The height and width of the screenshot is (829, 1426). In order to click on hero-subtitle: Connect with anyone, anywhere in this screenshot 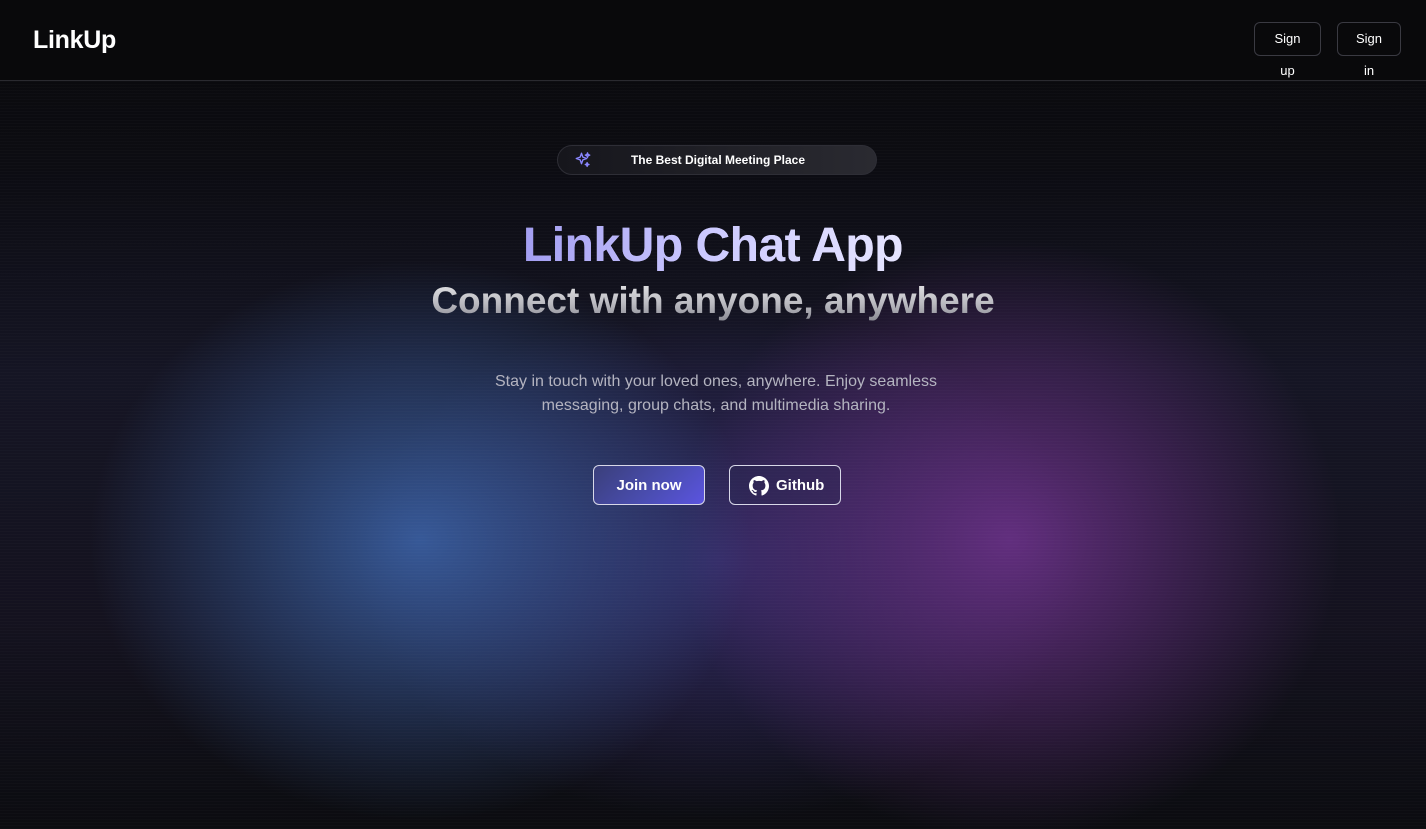, I will do `click(713, 301)`.